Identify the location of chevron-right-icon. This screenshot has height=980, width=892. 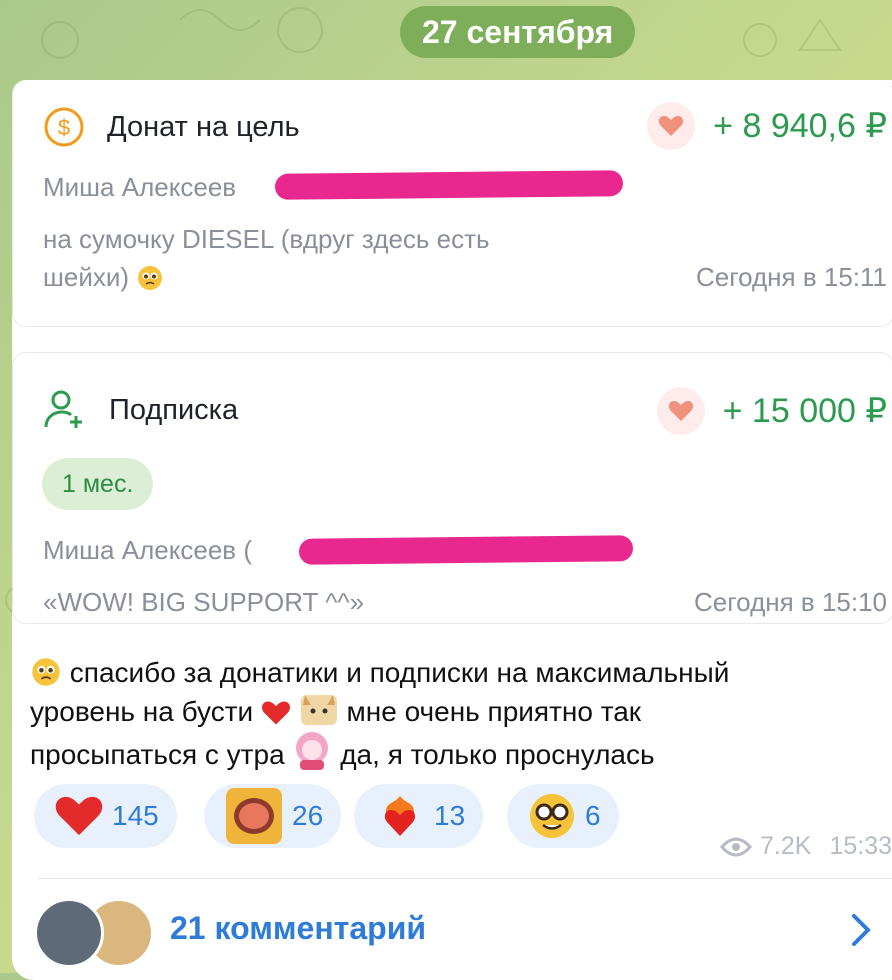
(861, 930).